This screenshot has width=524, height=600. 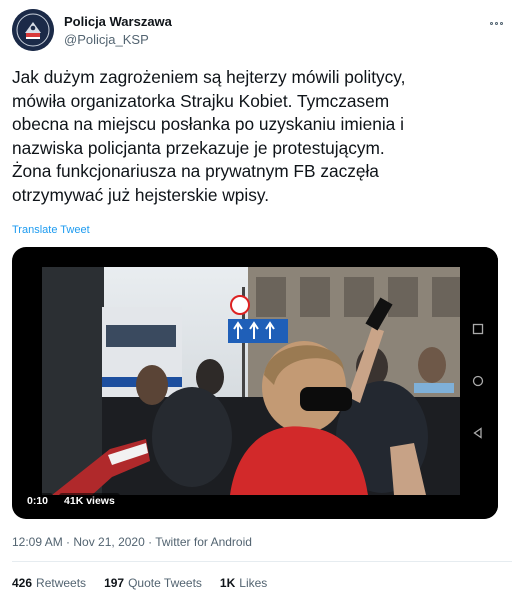 What do you see at coordinates (61, 583) in the screenshot?
I see `retweets-label: Retweets` at bounding box center [61, 583].